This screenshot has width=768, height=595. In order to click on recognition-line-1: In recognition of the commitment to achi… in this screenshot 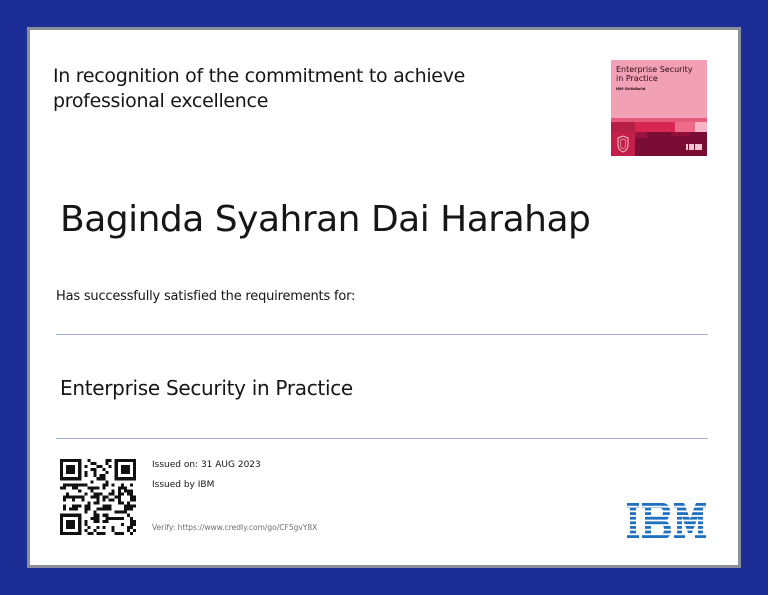, I will do `click(259, 76)`.